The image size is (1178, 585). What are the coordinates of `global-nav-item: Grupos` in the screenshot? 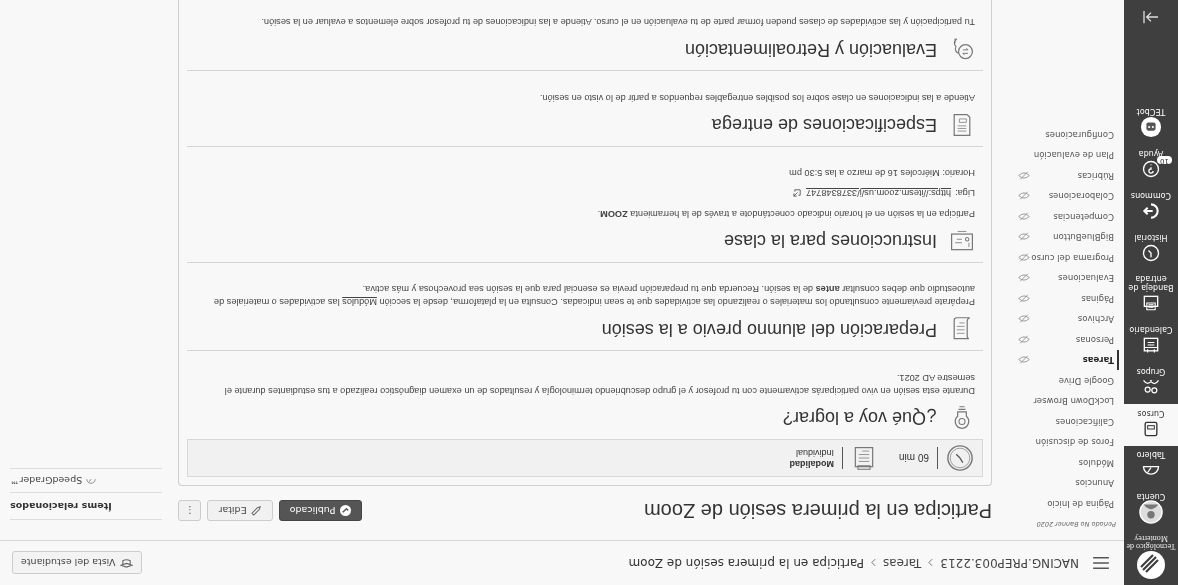 It's located at (1151, 383).